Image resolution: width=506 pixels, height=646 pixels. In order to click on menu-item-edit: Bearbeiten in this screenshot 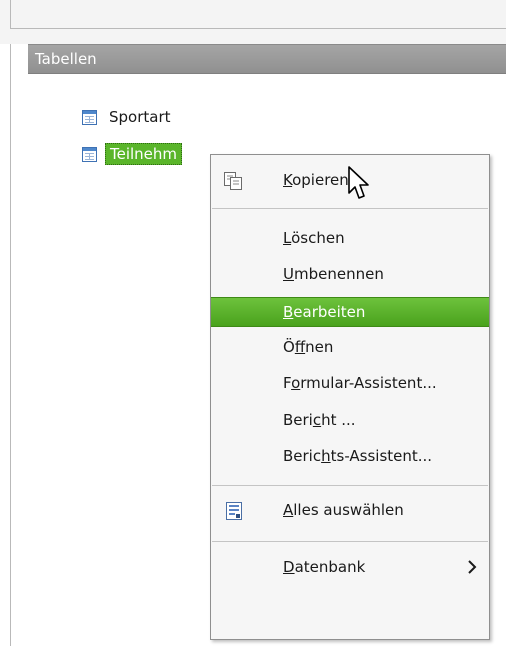, I will do `click(350, 312)`.